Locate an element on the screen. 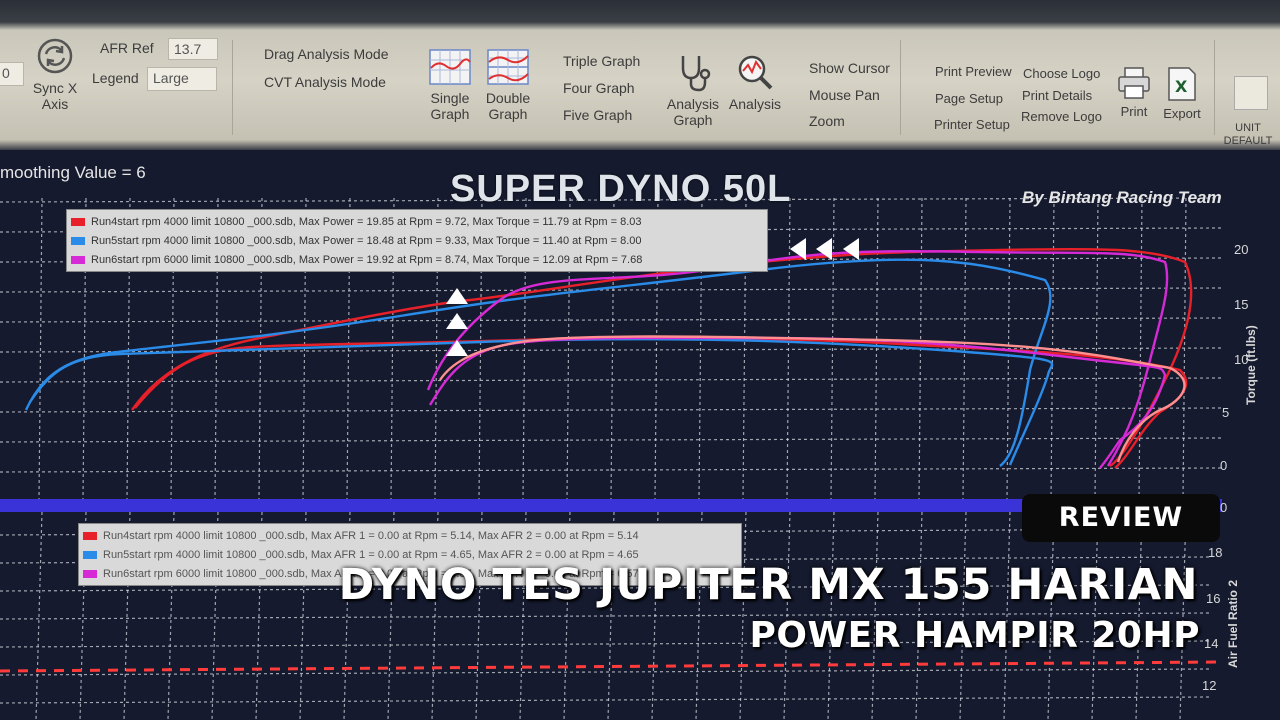 The width and height of the screenshot is (1280, 720). run5-torque-curve is located at coordinates (541, 401).